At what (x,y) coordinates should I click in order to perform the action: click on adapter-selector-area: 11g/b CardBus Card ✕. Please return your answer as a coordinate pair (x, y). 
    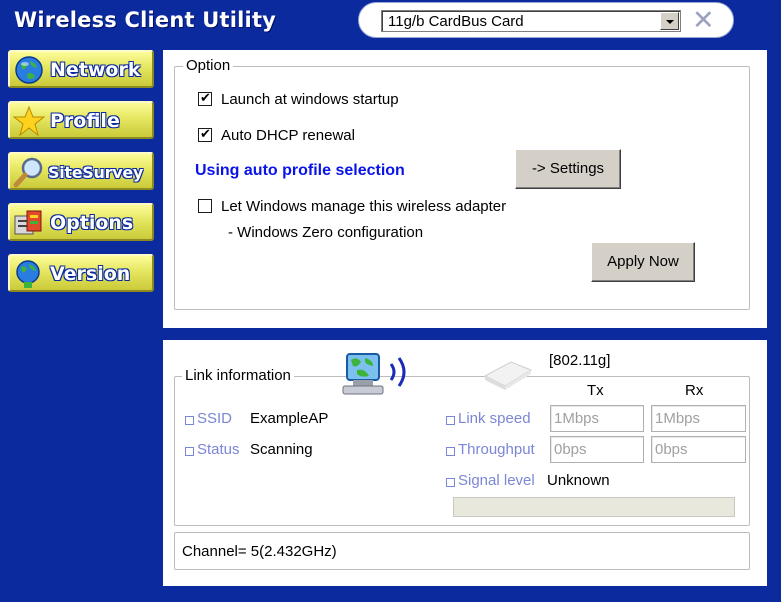
    Looking at the image, I should click on (546, 20).